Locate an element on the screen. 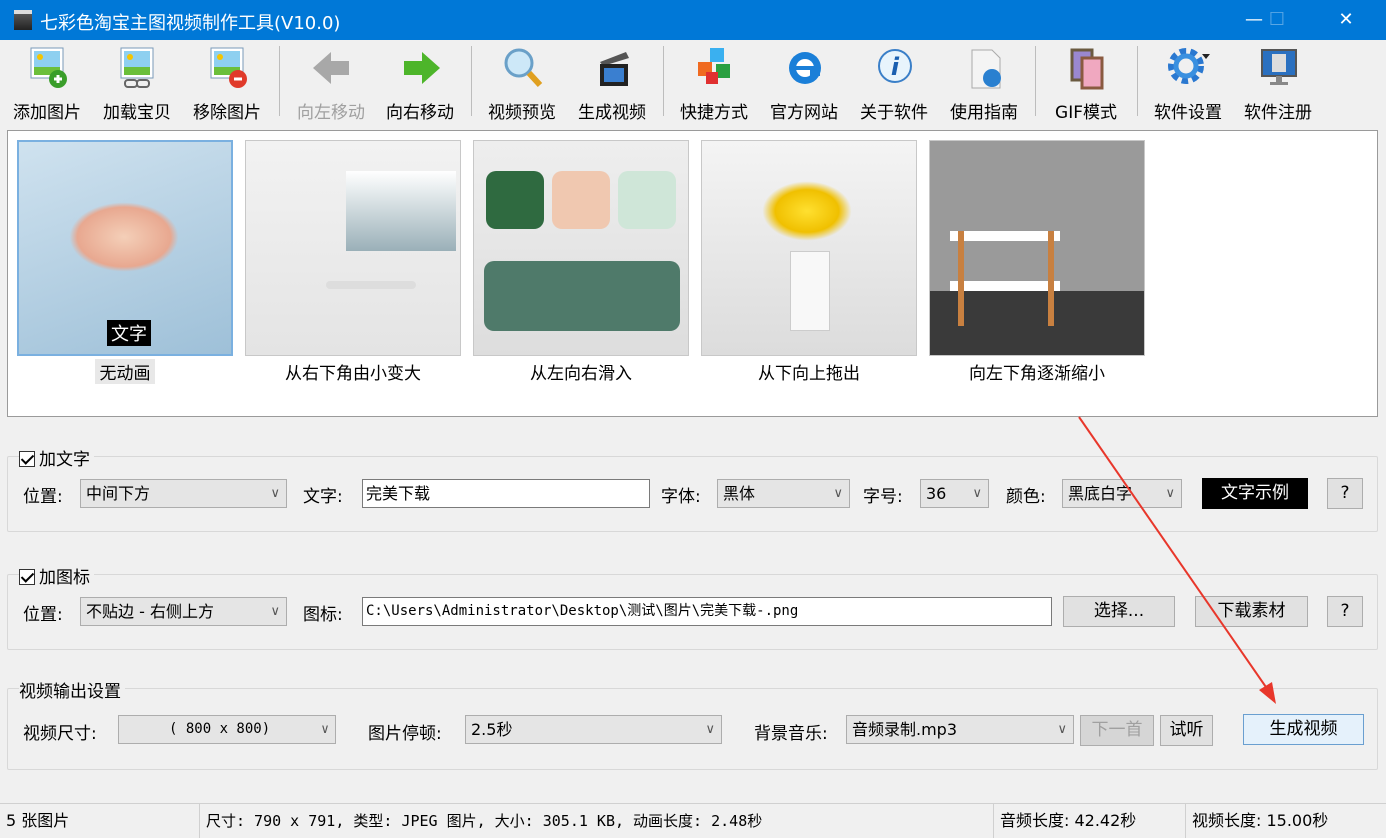 This screenshot has width=1386, height=838. status-video-length: 视频长度: 15.00秒 is located at coordinates (1260, 820).